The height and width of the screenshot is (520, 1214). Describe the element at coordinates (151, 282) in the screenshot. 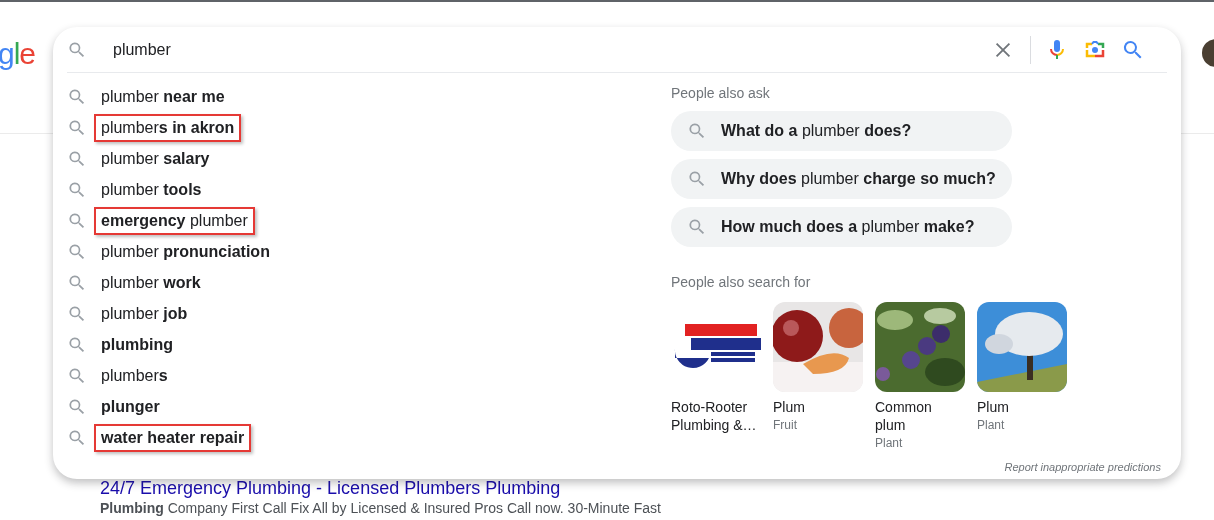

I see `suggestion-item: plumber work` at that location.